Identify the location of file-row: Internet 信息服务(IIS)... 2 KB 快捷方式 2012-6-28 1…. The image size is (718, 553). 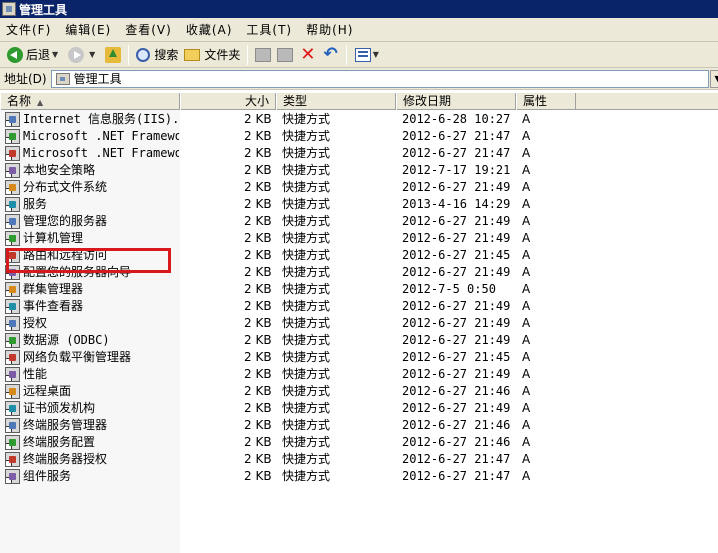
(359, 119).